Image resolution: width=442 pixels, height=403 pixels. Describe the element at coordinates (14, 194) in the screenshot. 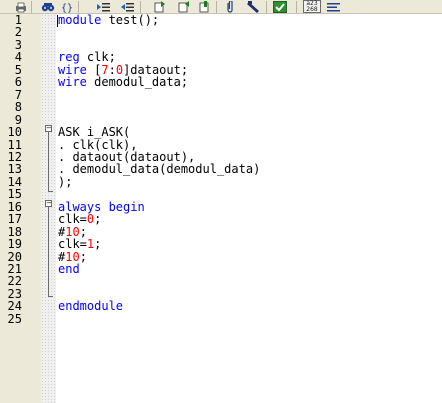

I see `line-number: 15` at that location.